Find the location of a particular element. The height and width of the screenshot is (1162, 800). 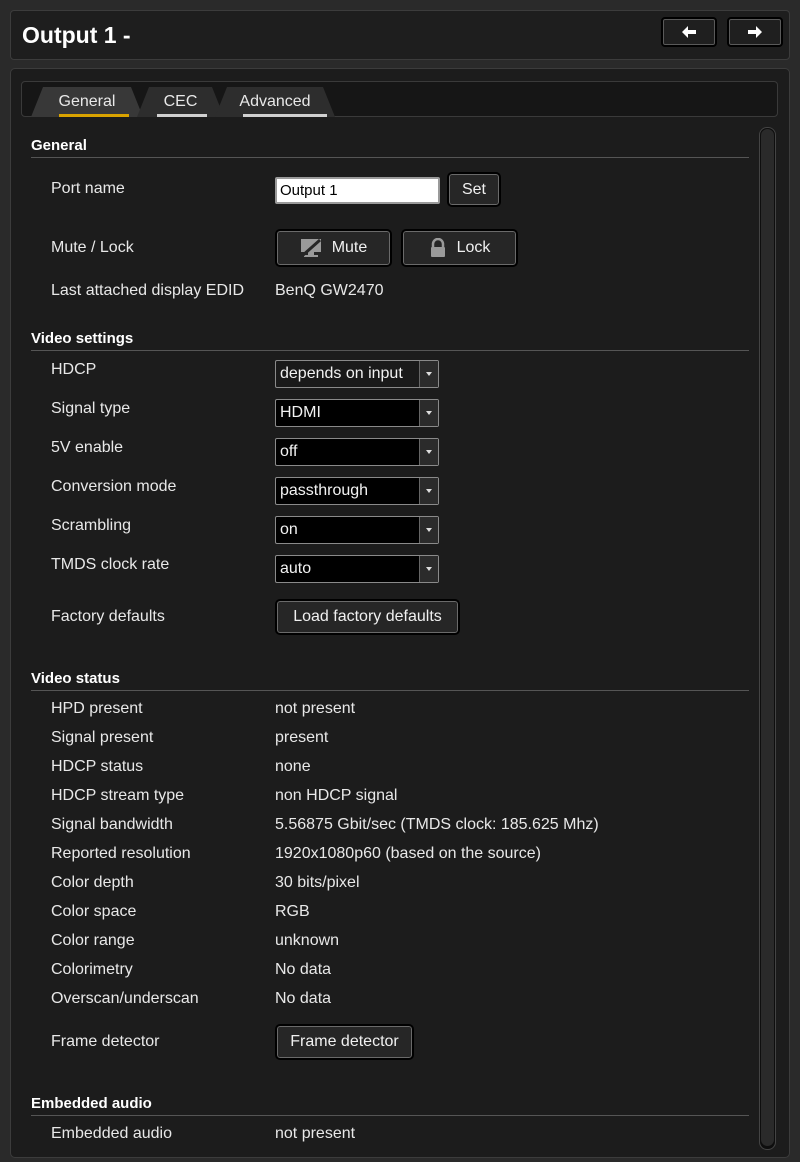

scrambling-select: on is located at coordinates (357, 530).